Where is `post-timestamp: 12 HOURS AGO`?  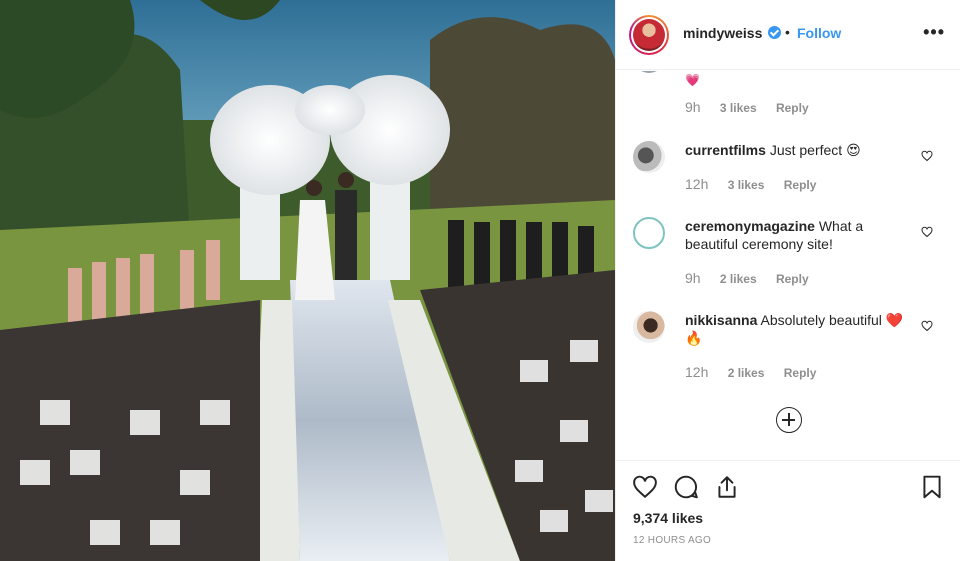
post-timestamp: 12 HOURS AGO is located at coordinates (672, 540).